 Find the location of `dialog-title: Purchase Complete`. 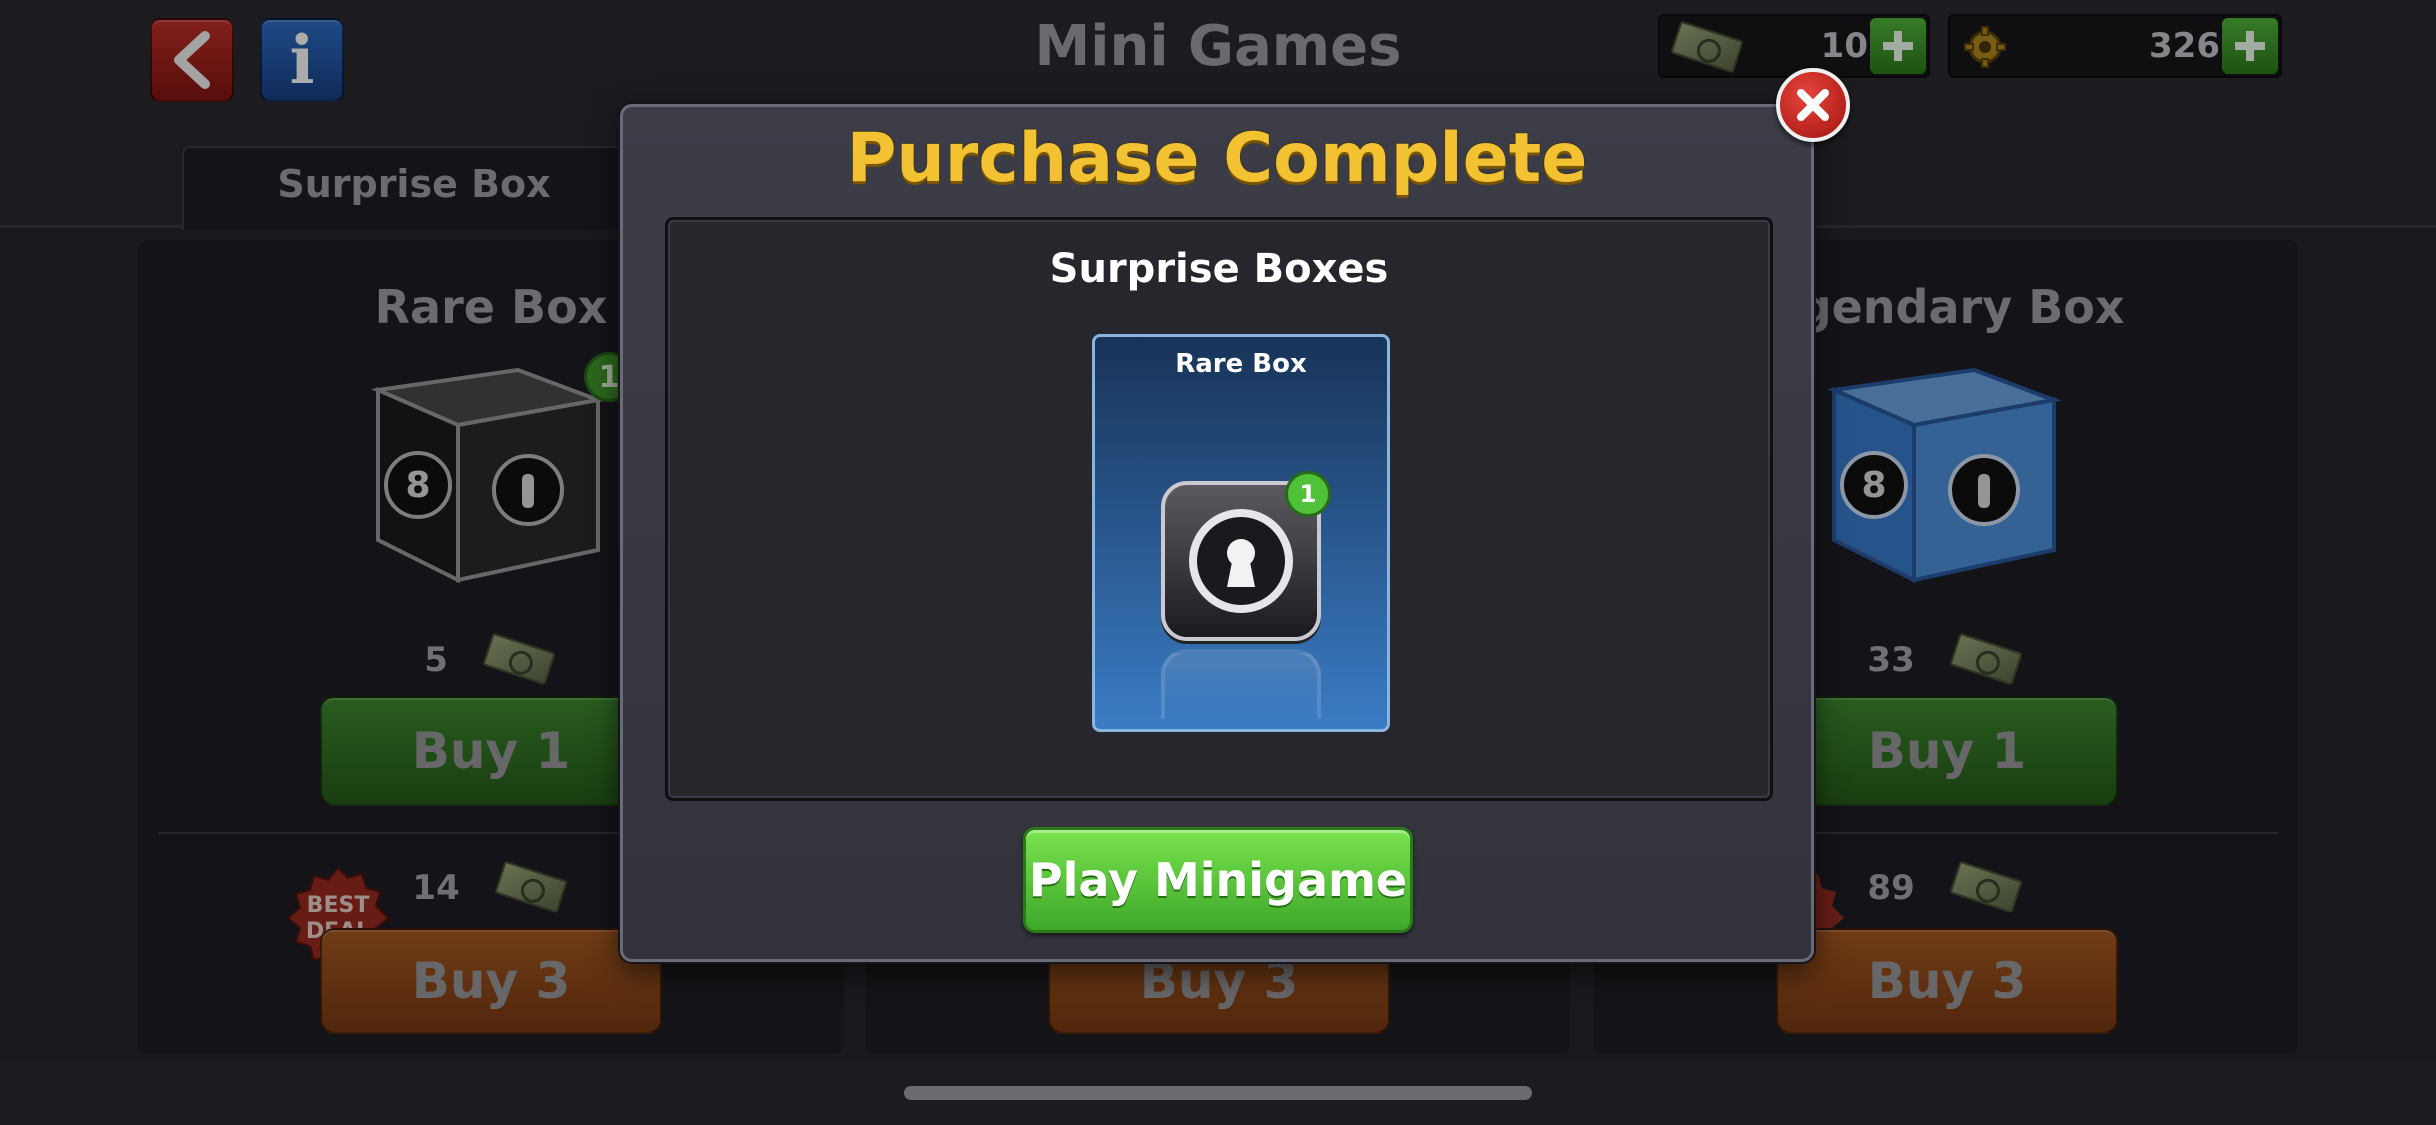

dialog-title: Purchase Complete is located at coordinates (1217, 158).